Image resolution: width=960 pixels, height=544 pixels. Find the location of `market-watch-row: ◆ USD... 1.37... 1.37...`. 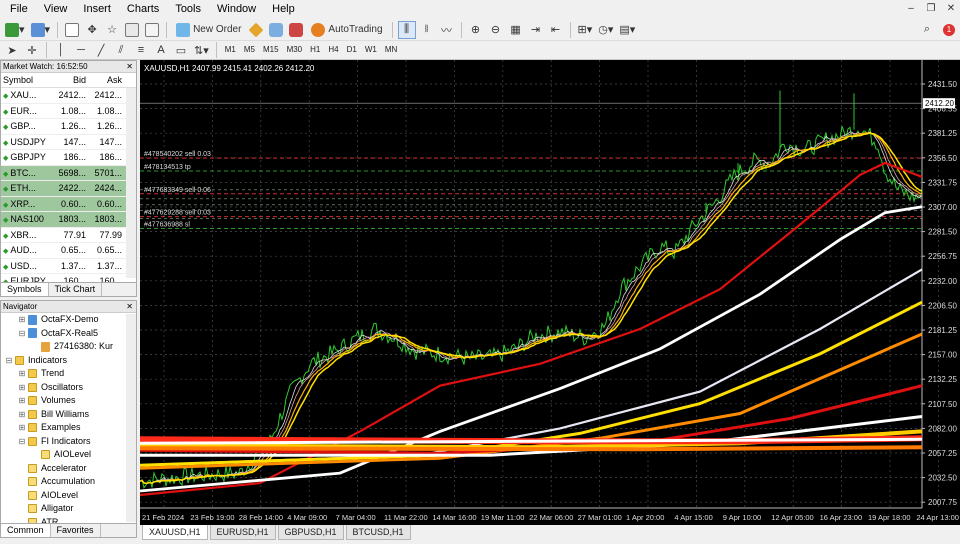

market-watch-row: ◆ USD... 1.37... 1.37... is located at coordinates (68, 266).